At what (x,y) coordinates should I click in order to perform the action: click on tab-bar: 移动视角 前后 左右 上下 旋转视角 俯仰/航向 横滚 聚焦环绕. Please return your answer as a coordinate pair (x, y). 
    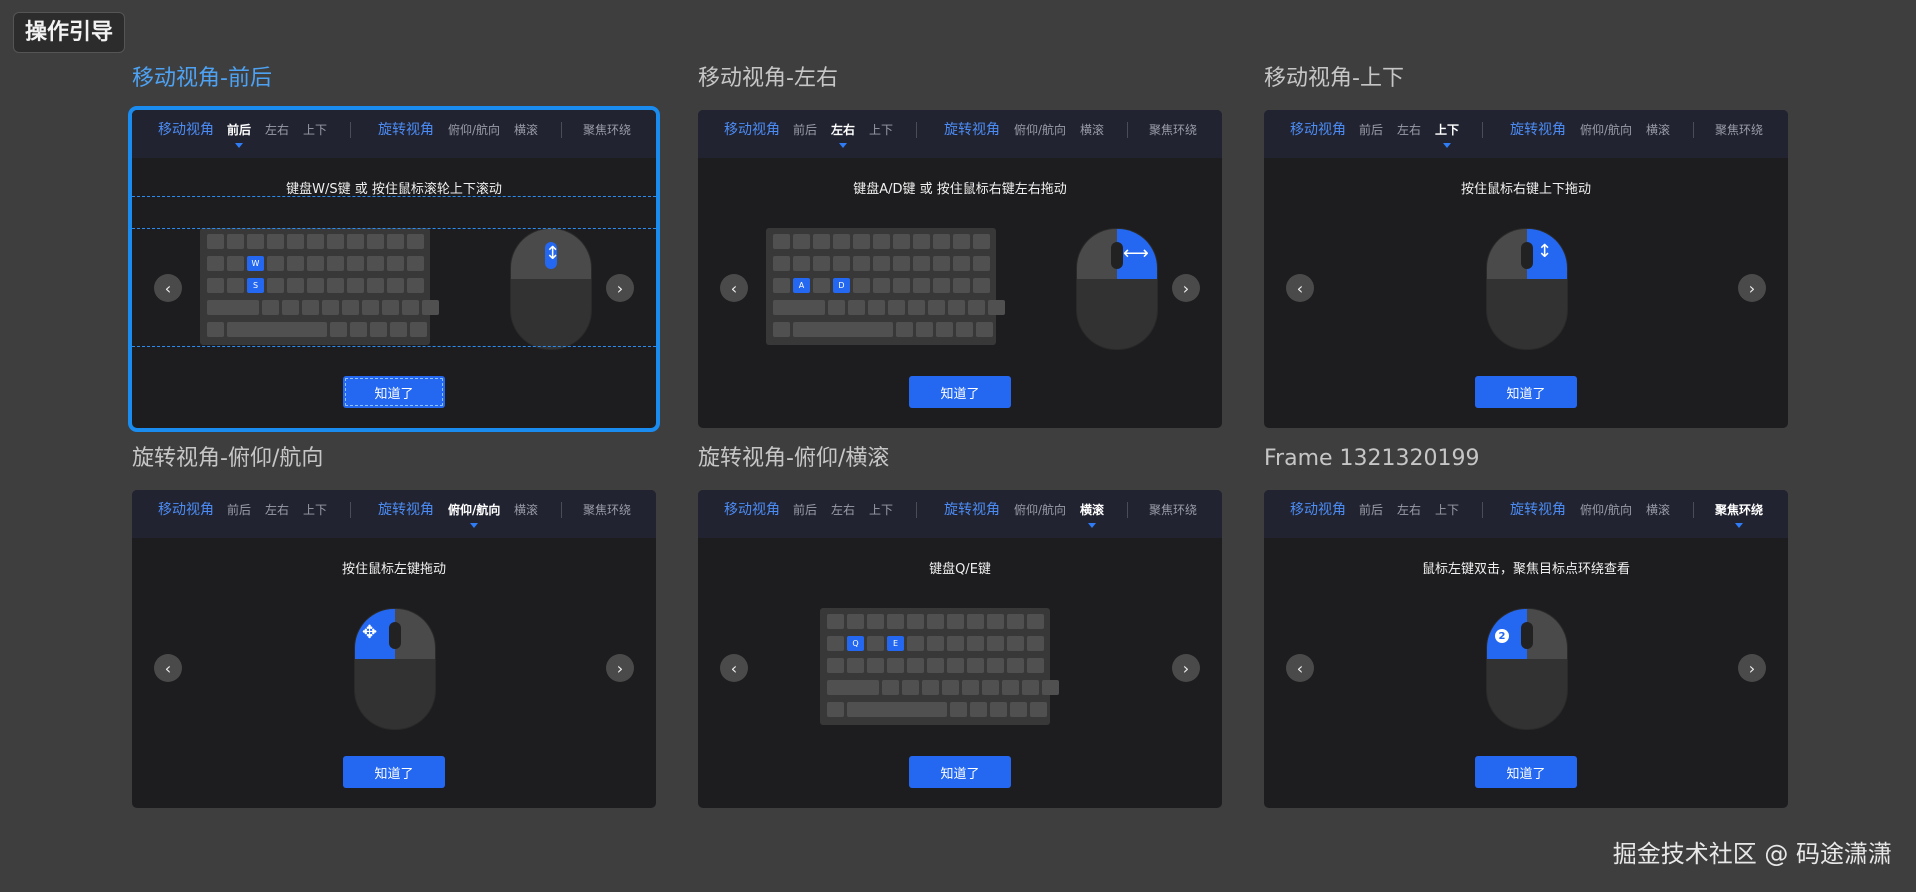
    Looking at the image, I should click on (1526, 514).